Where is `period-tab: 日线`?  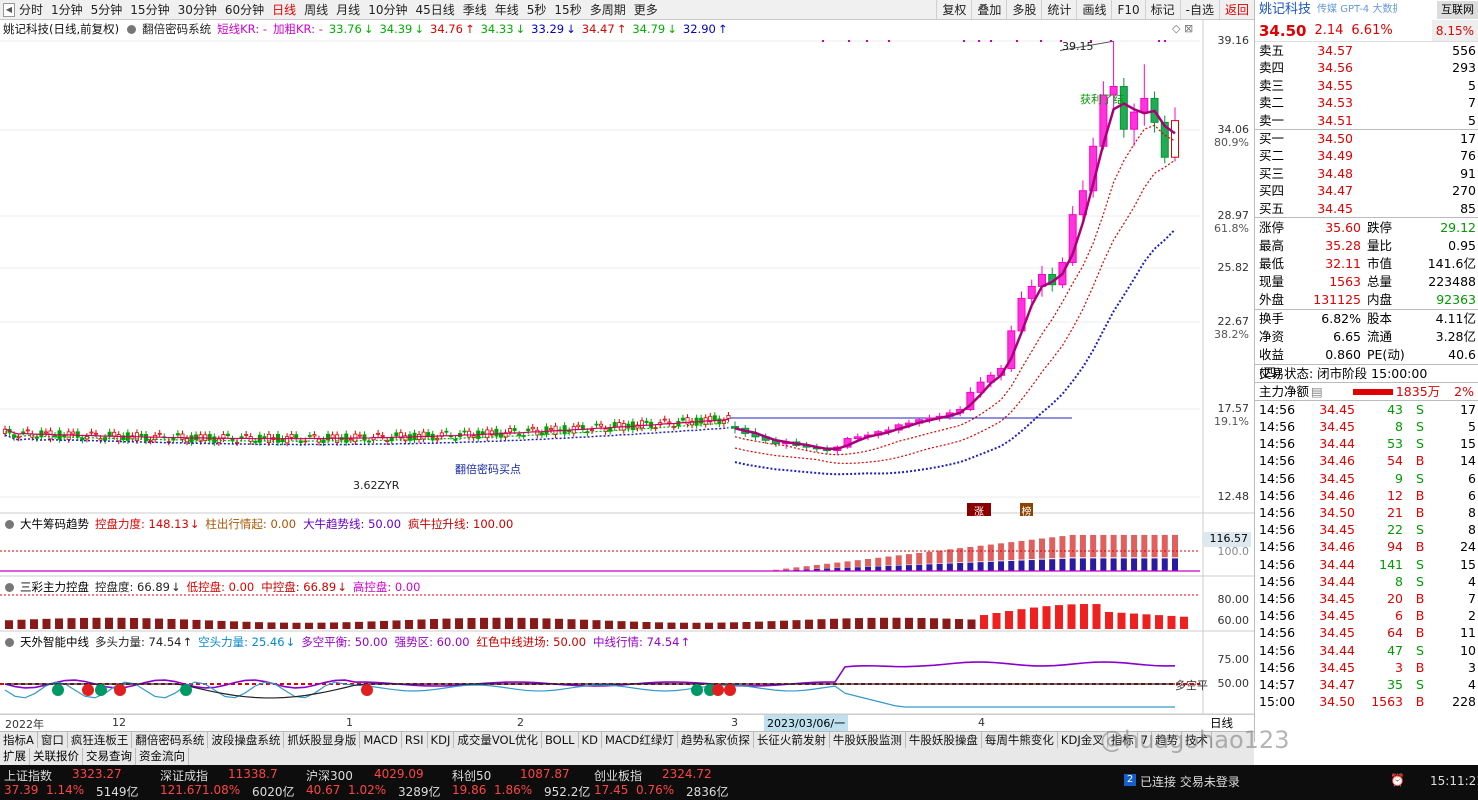
period-tab: 日线 is located at coordinates (284, 9).